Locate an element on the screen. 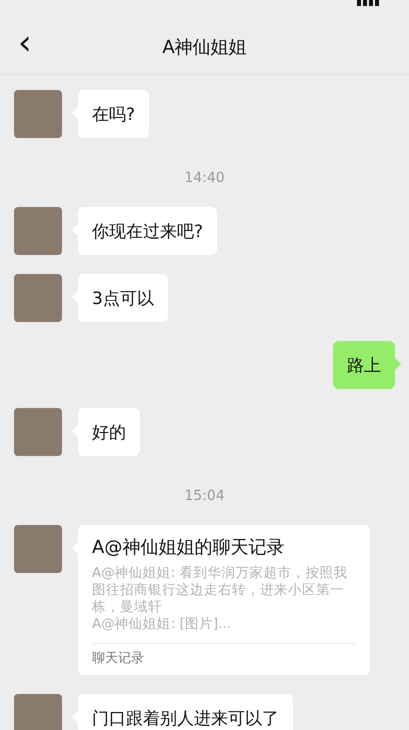 This screenshot has width=409, height=730. chat-record-card: A@神仙姐姐的聊天记录 A@神仙姐姐: 看到华润万家超市，按照我图往招商银行这边走右转，进来小区第一栋，曼域轩 A@神仙姐姐: [图片]... 聊天记录 is located at coordinates (224, 600).